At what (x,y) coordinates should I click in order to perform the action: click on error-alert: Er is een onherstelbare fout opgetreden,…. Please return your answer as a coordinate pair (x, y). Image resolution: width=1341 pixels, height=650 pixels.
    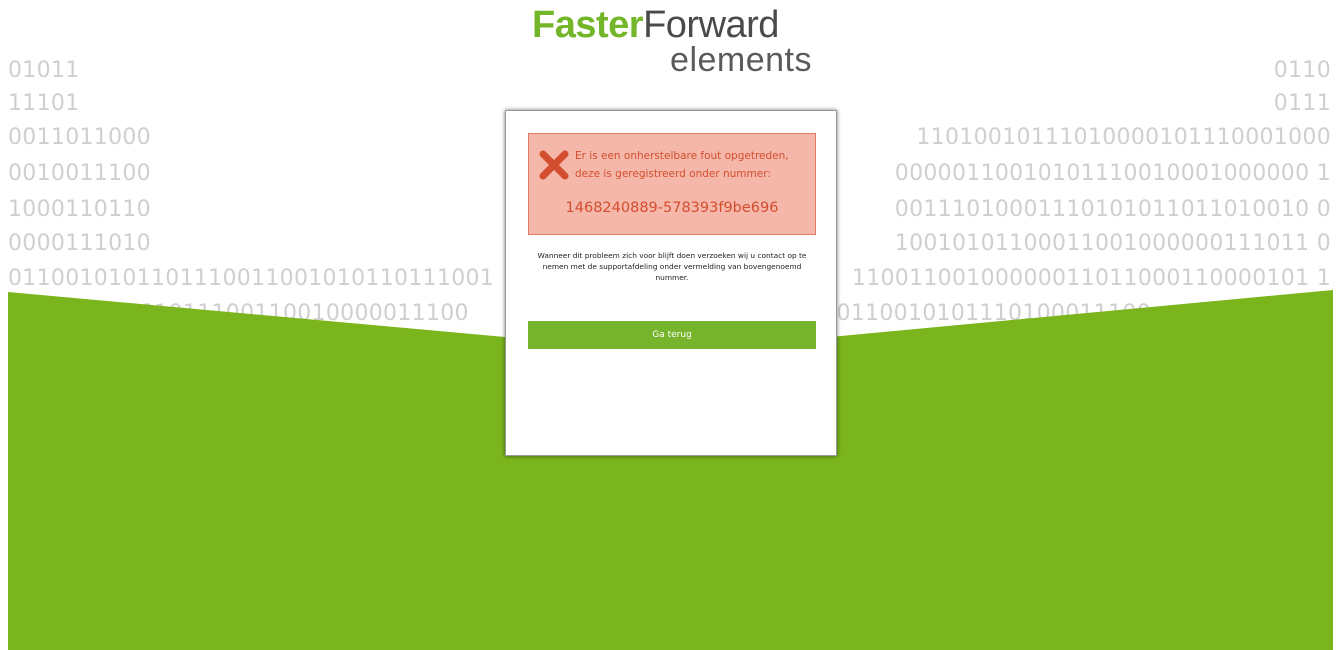
    Looking at the image, I should click on (672, 184).